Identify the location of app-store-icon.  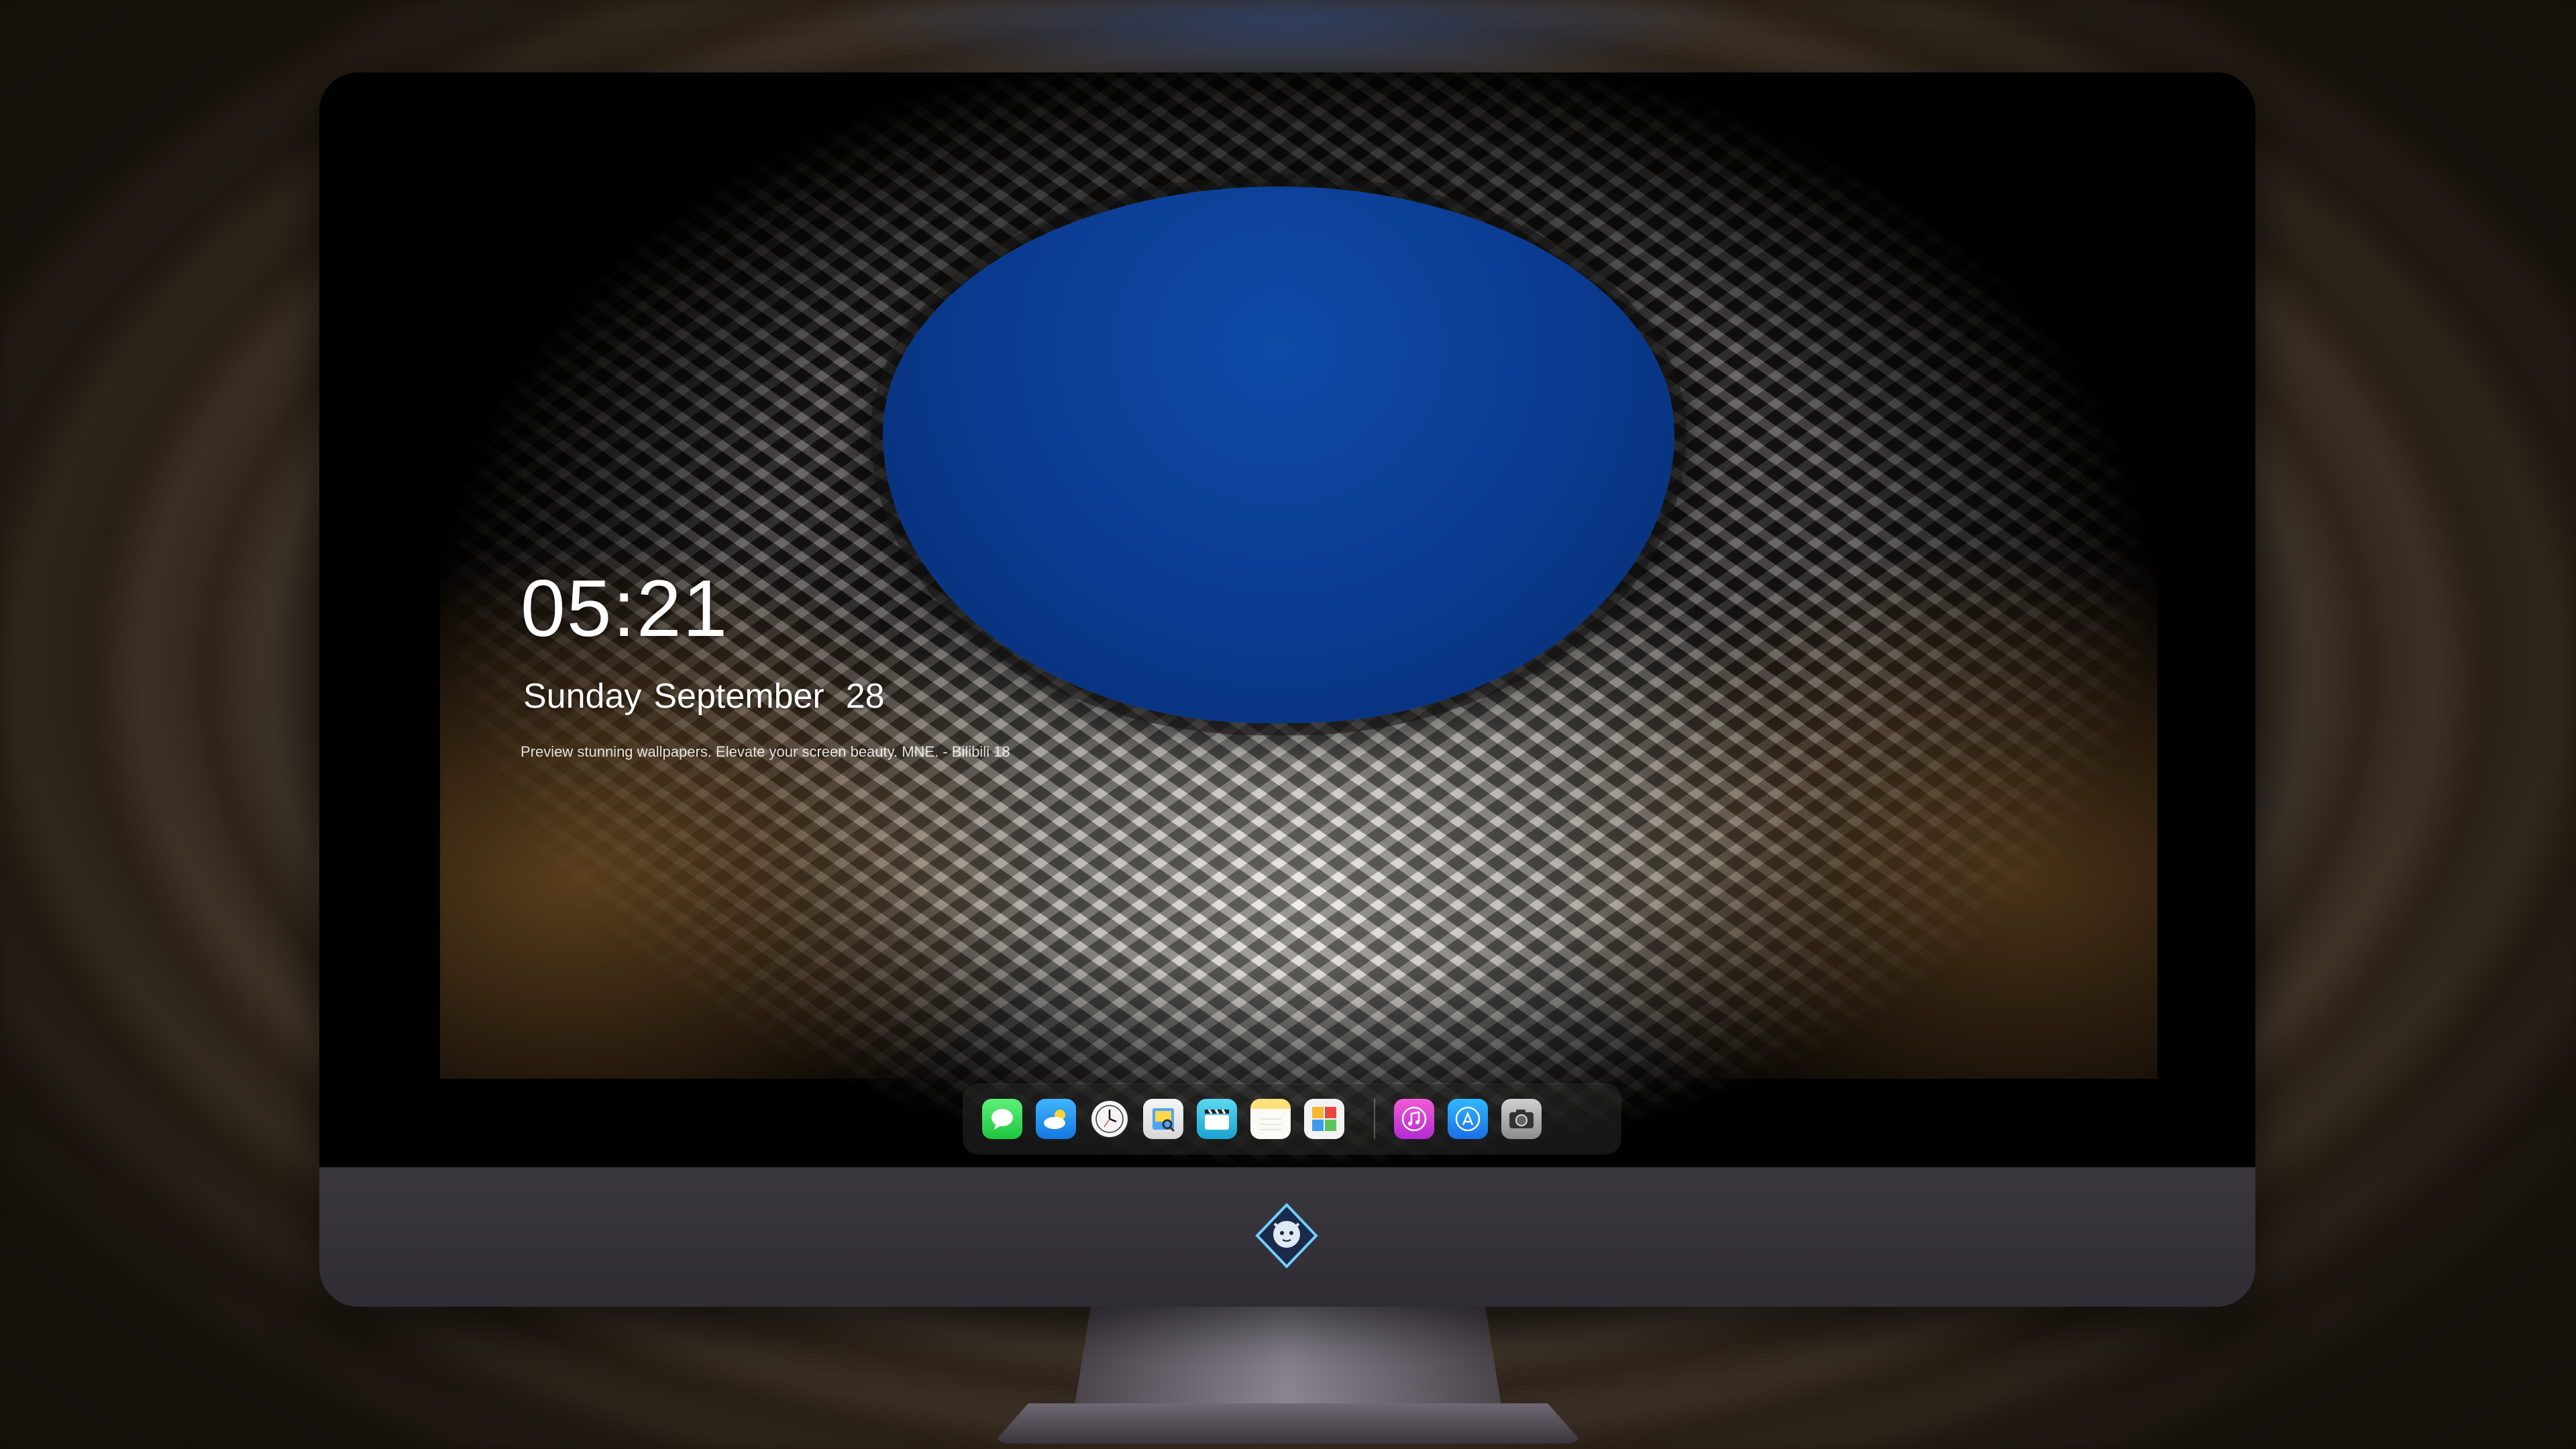
(1468, 1119).